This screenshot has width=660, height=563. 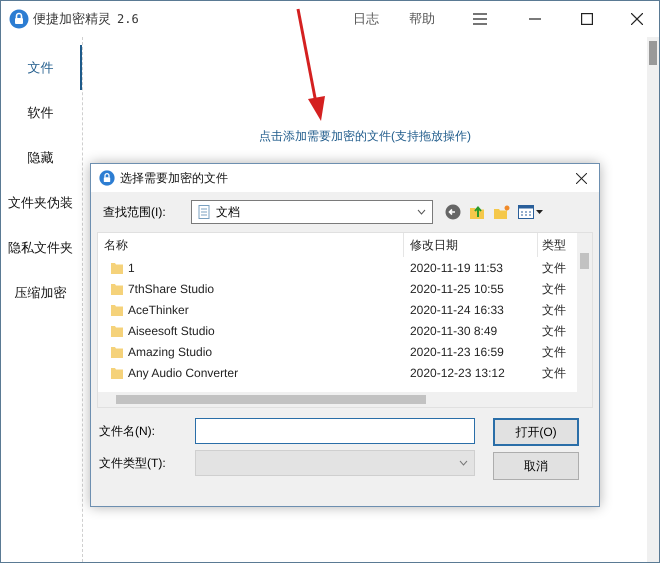 I want to click on column-header: 类型, so click(x=557, y=245).